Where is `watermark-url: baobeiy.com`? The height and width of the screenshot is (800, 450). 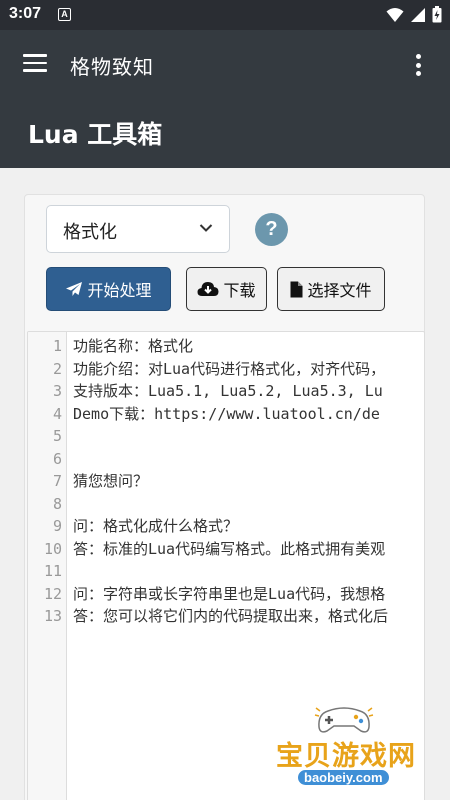
watermark-url: baobeiy.com is located at coordinates (343, 777).